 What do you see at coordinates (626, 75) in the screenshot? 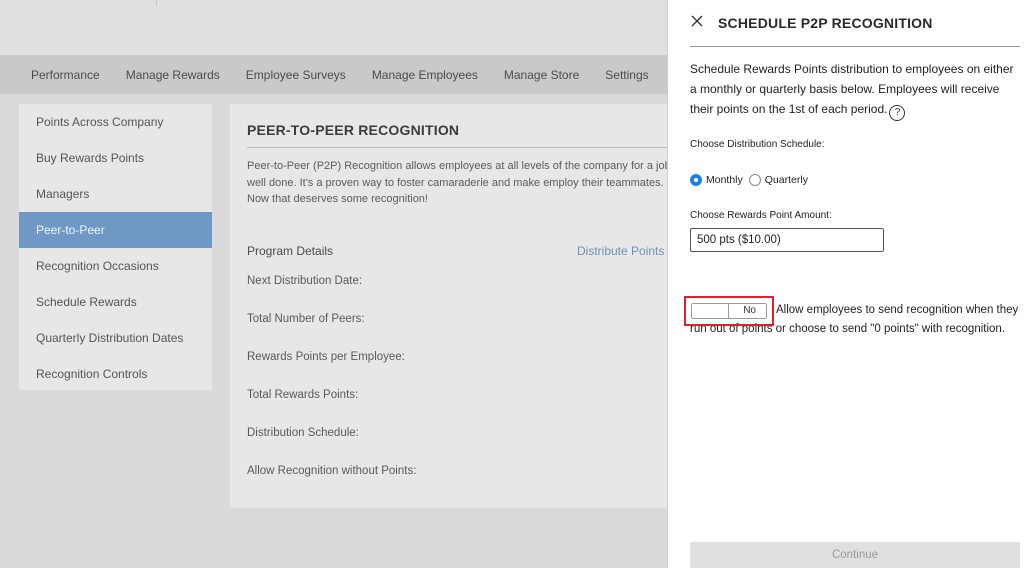
I see `nav-tab-settings: Settings` at bounding box center [626, 75].